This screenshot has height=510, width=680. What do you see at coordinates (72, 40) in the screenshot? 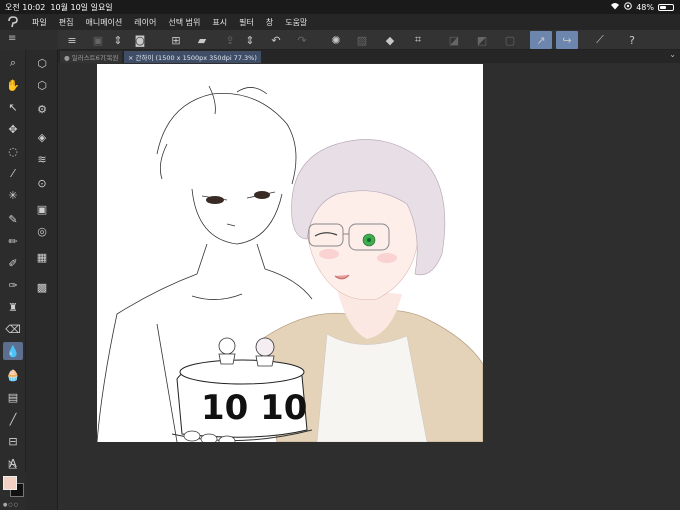
I see `hamburger-menu-icon: ≡` at bounding box center [72, 40].